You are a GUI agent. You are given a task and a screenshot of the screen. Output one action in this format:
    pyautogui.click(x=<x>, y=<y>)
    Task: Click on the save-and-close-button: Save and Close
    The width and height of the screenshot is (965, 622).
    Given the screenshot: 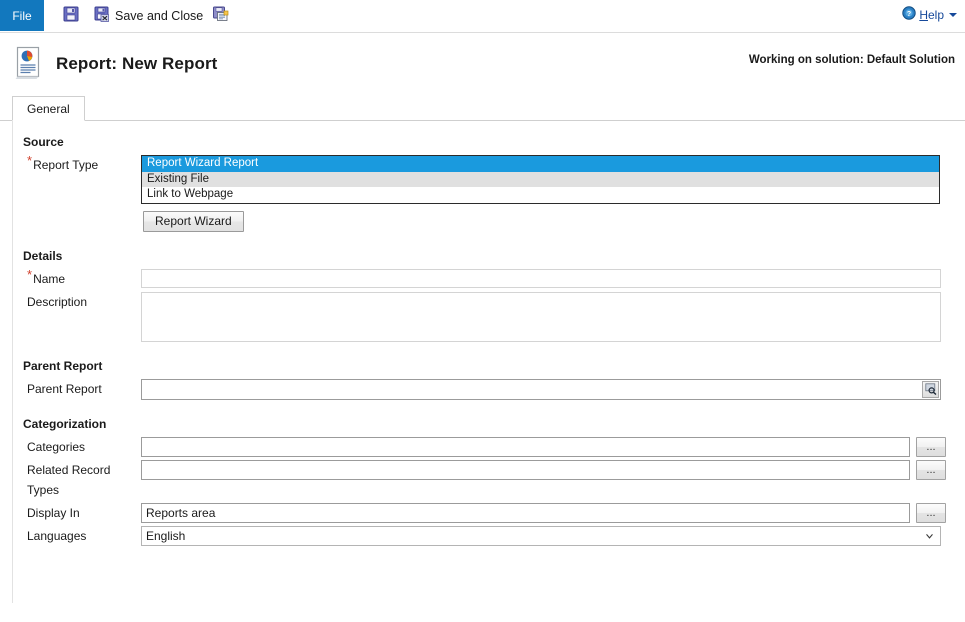 What is the action you would take?
    pyautogui.click(x=148, y=16)
    